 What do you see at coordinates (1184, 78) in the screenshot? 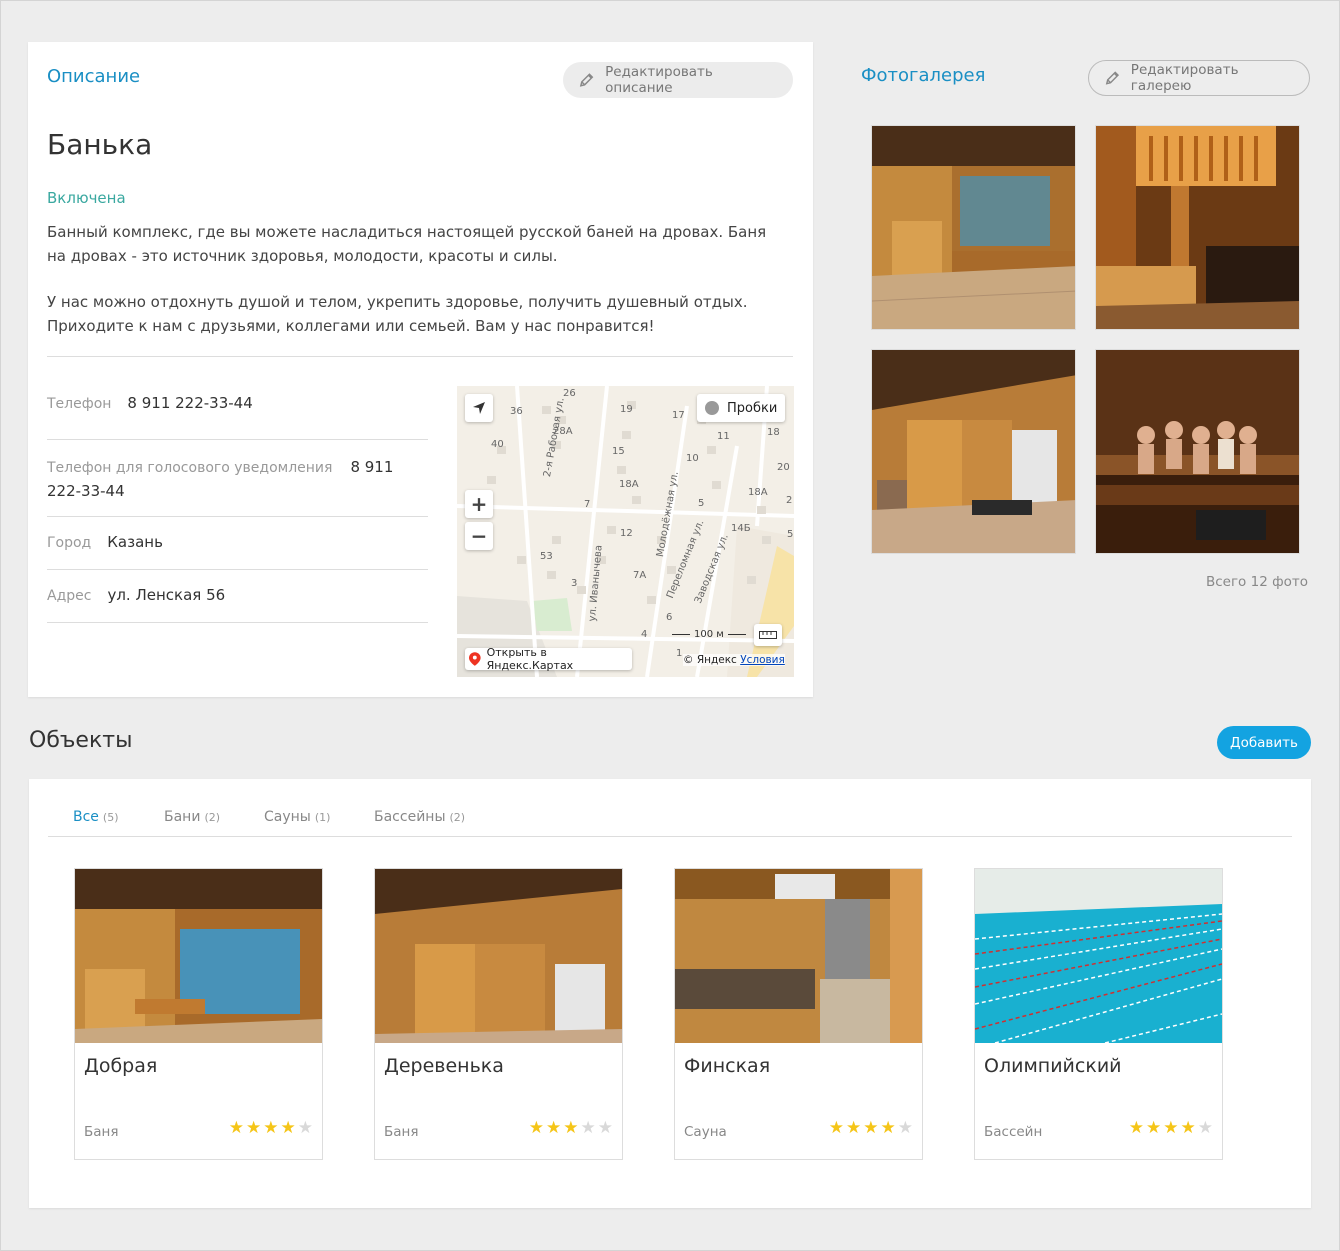
I see `edit-gallery-label: Редактировать галерею` at bounding box center [1184, 78].